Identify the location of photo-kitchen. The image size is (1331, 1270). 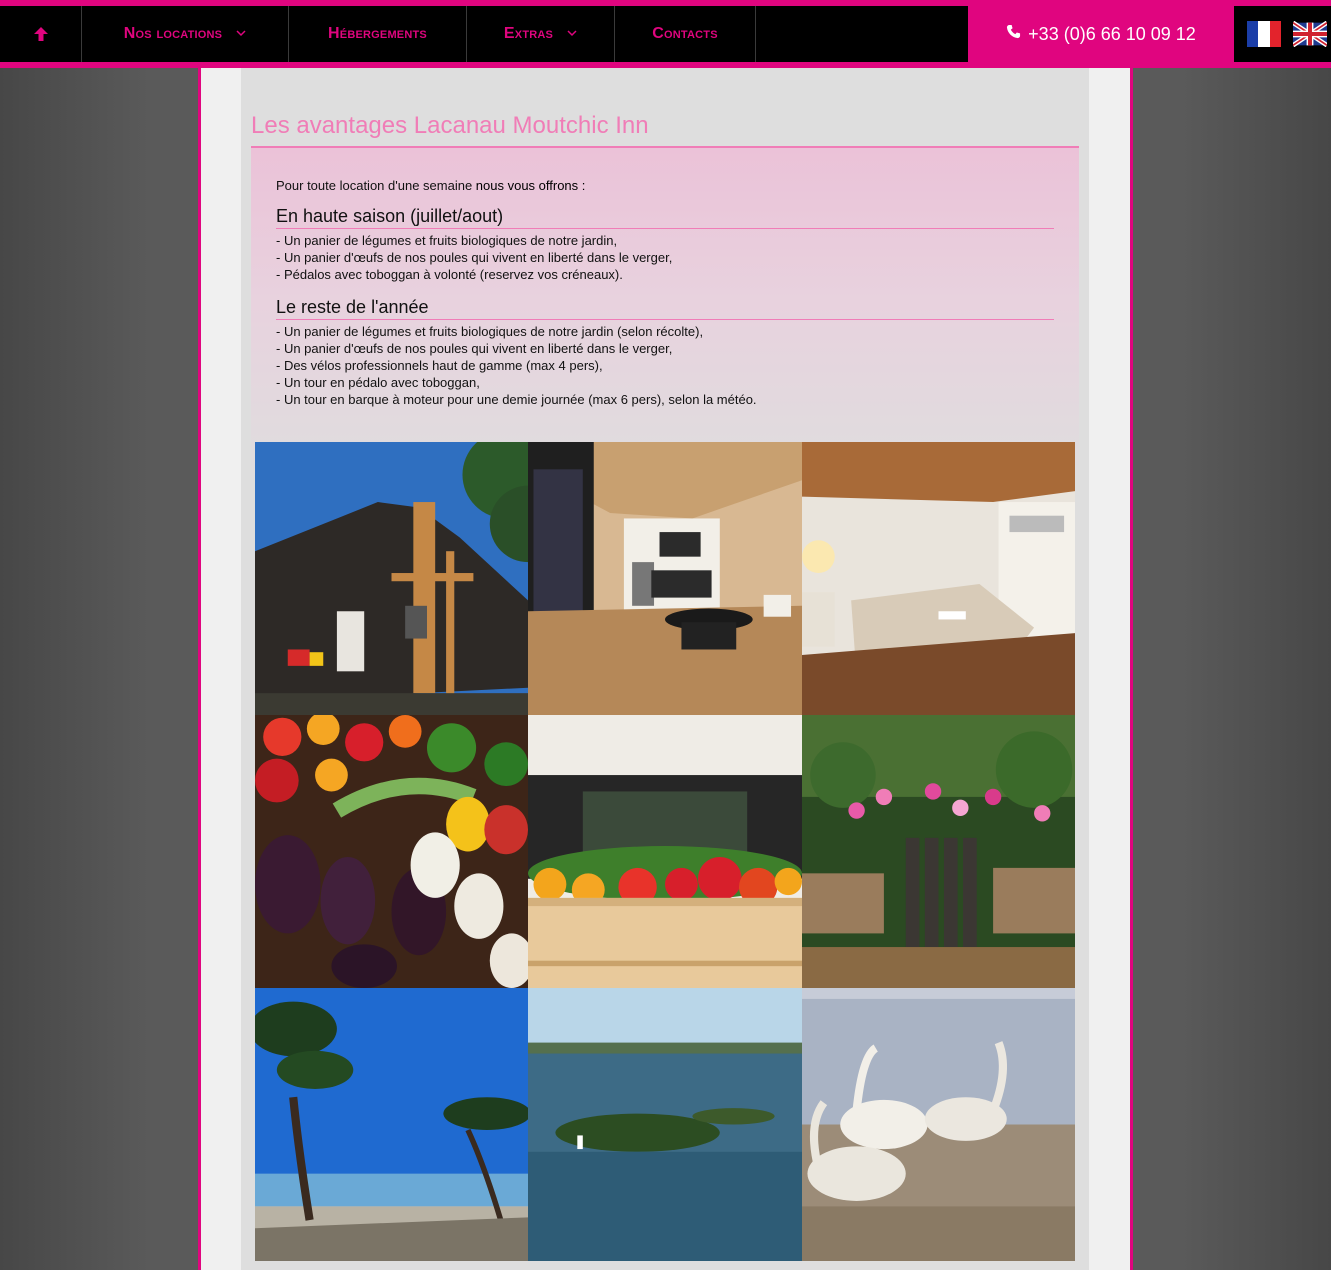
(665, 578).